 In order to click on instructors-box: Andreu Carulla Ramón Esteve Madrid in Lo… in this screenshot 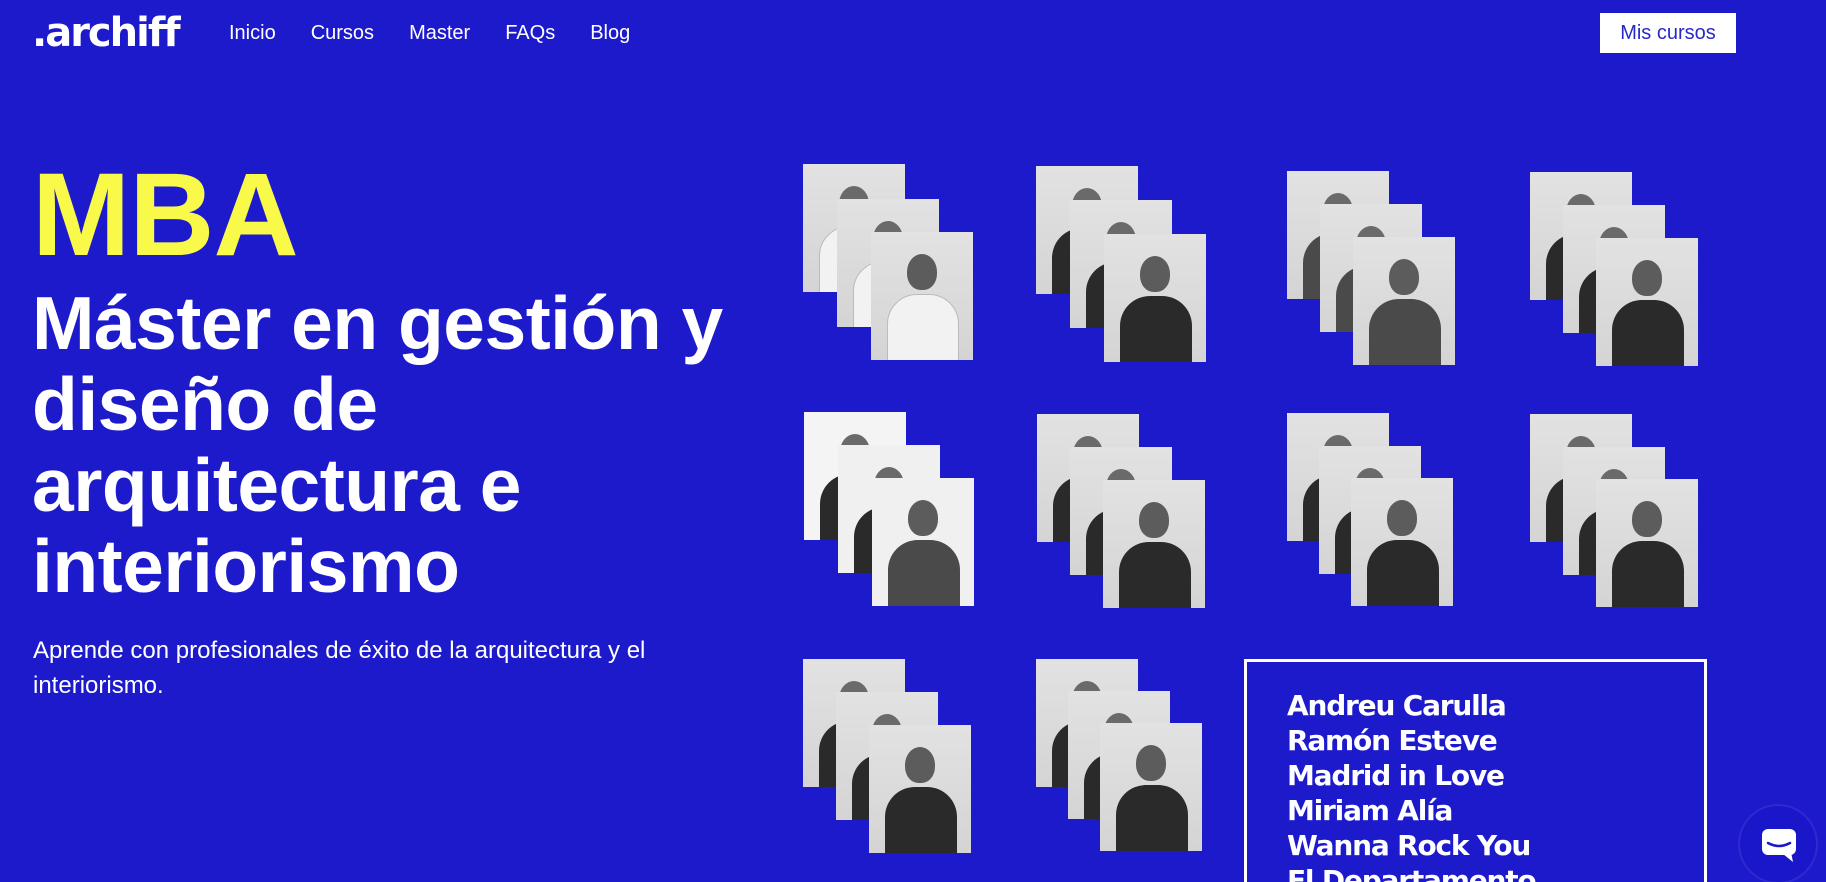, I will do `click(1475, 770)`.